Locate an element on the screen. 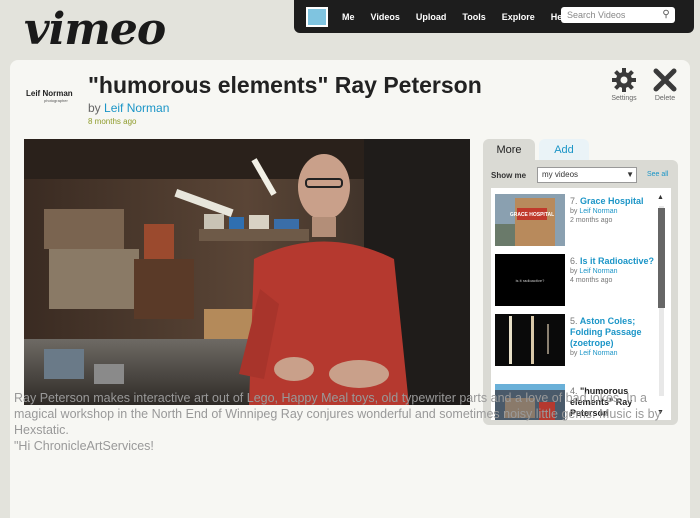  owner-logo-name: Leif Norman is located at coordinates (49, 93).